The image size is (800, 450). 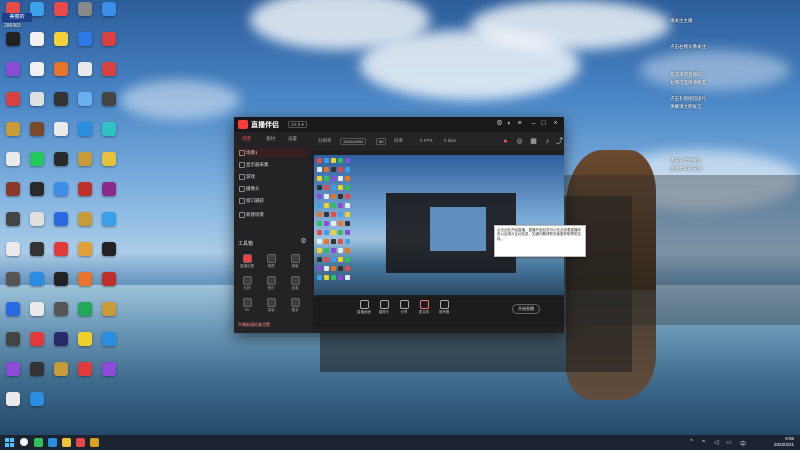 I want to click on notification-icon: ♪, so click(x=547, y=141).